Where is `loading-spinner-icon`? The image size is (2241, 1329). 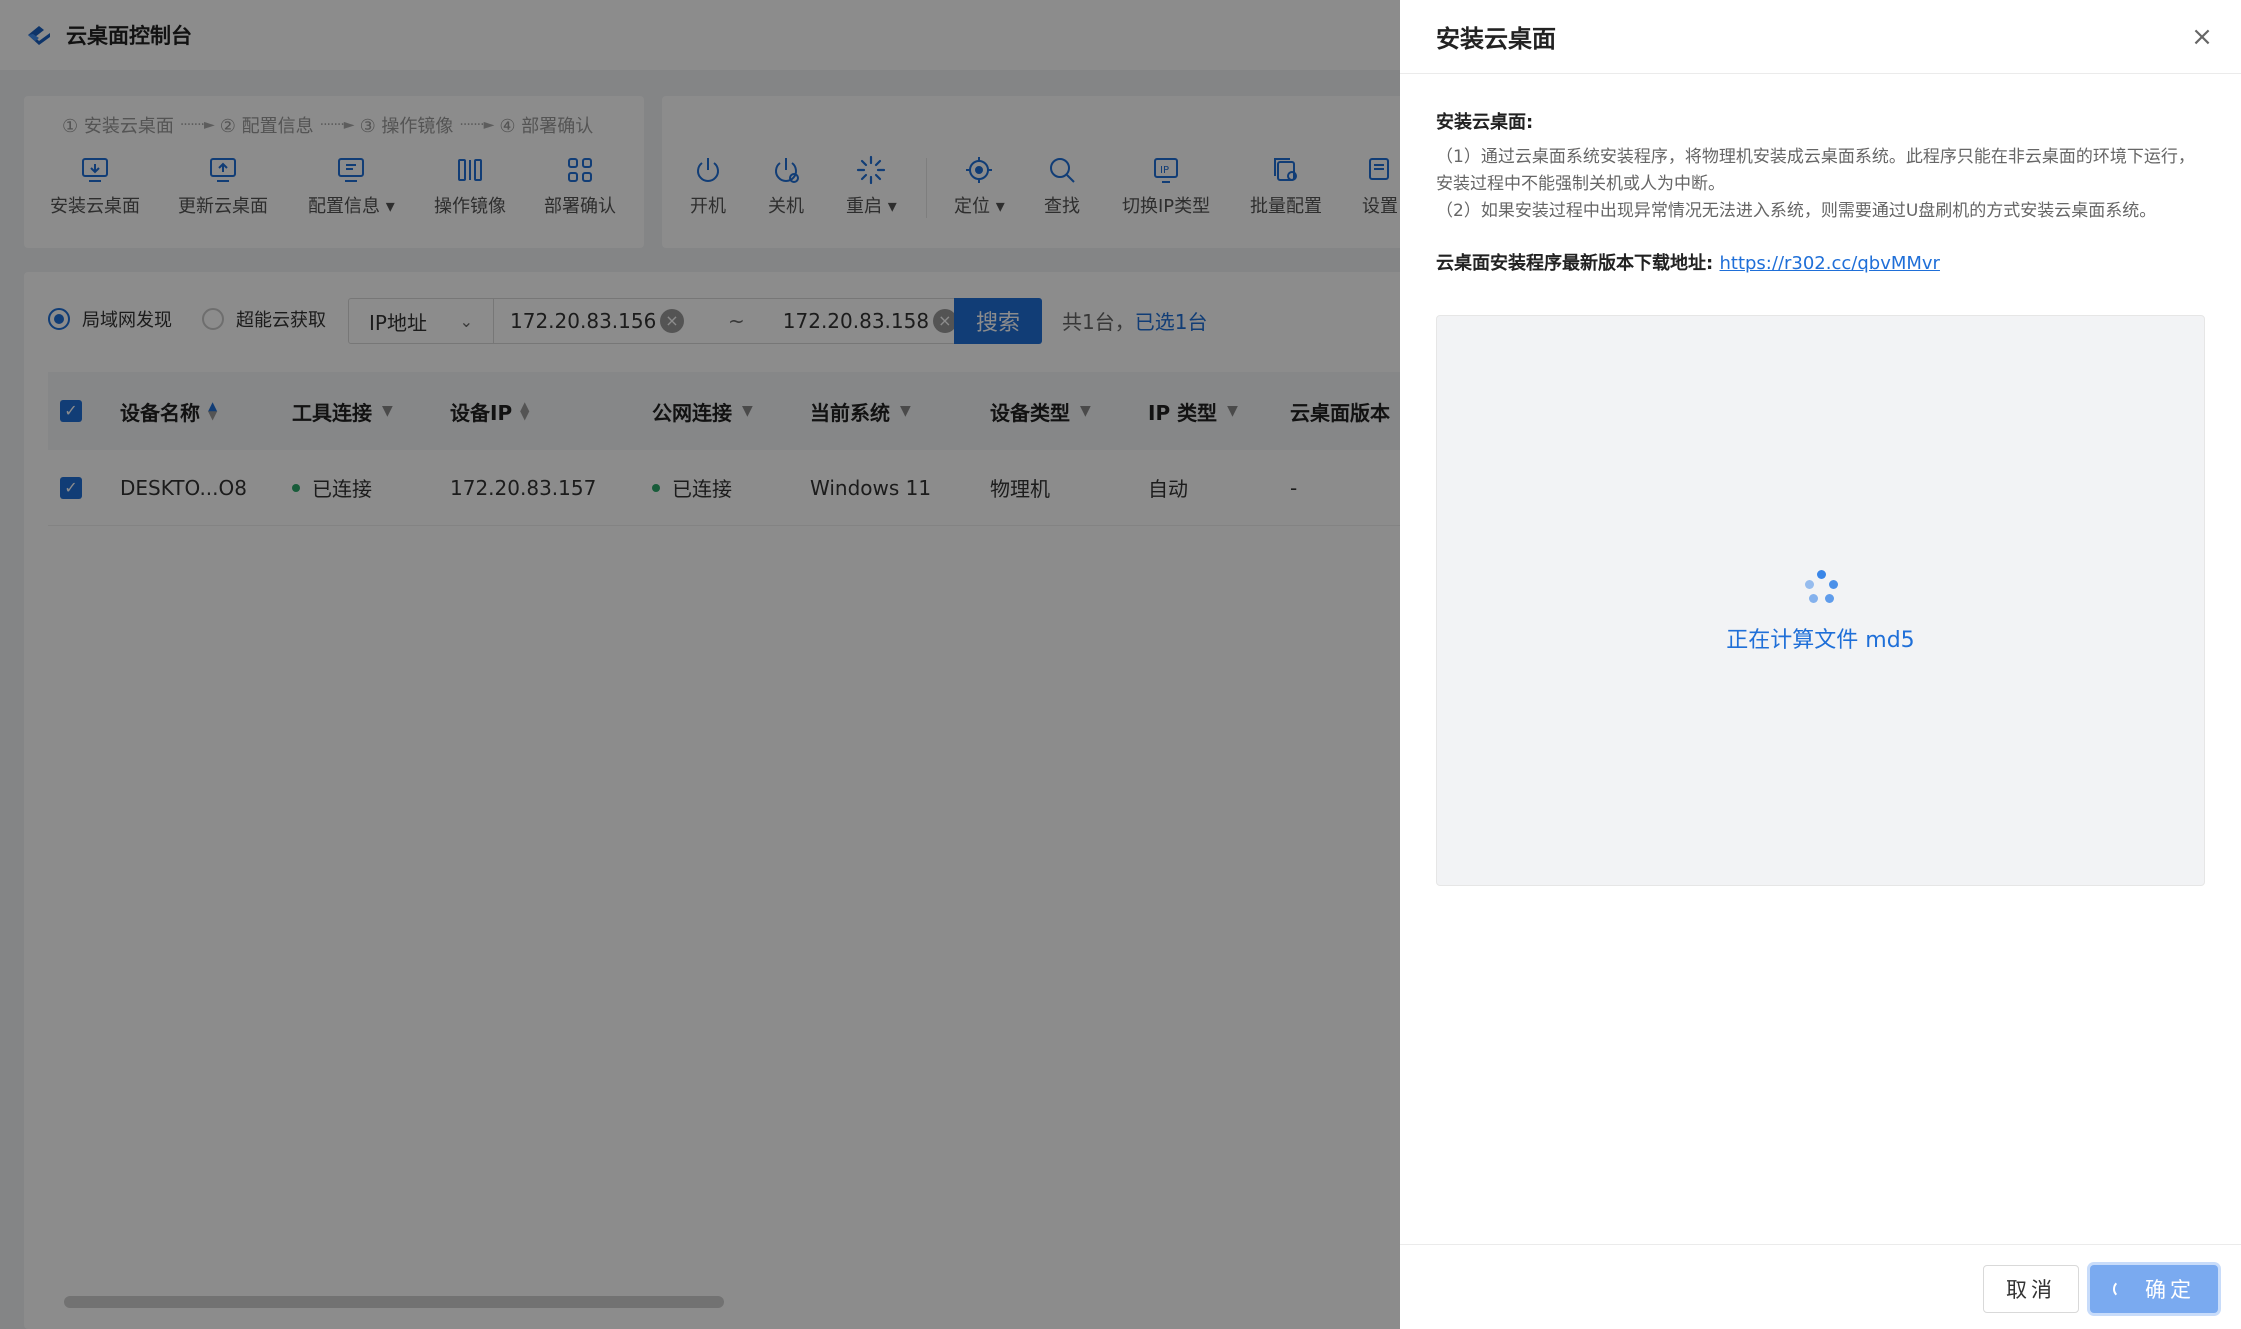 loading-spinner-icon is located at coordinates (1821, 588).